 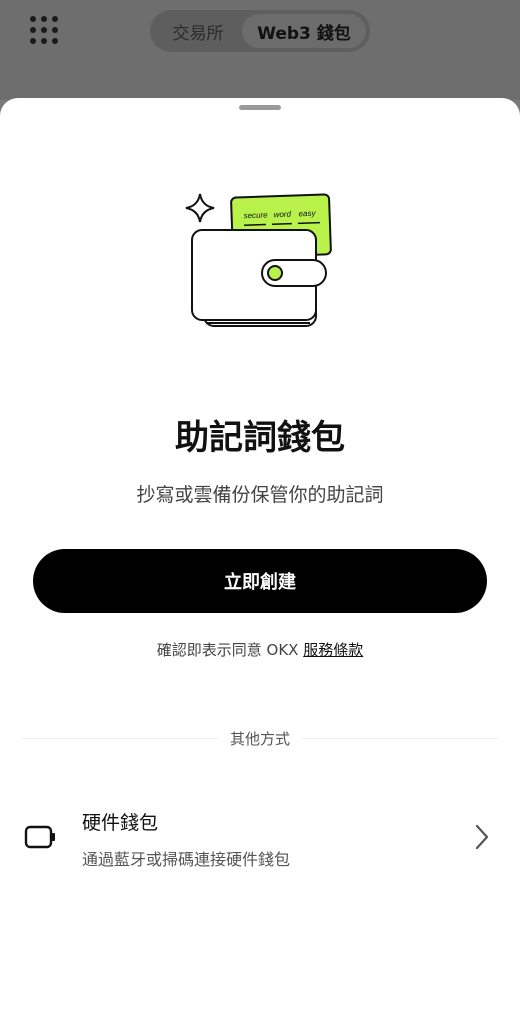 What do you see at coordinates (282, 215) in the screenshot?
I see `card-word-2: word` at bounding box center [282, 215].